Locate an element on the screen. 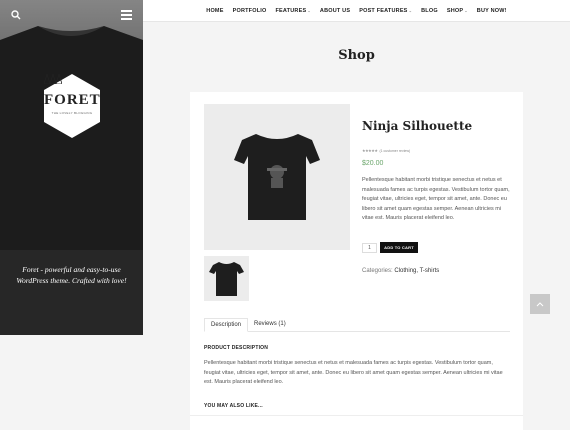 The width and height of the screenshot is (570, 430). add-to-cart-button: ADD TO CART is located at coordinates (399, 247).